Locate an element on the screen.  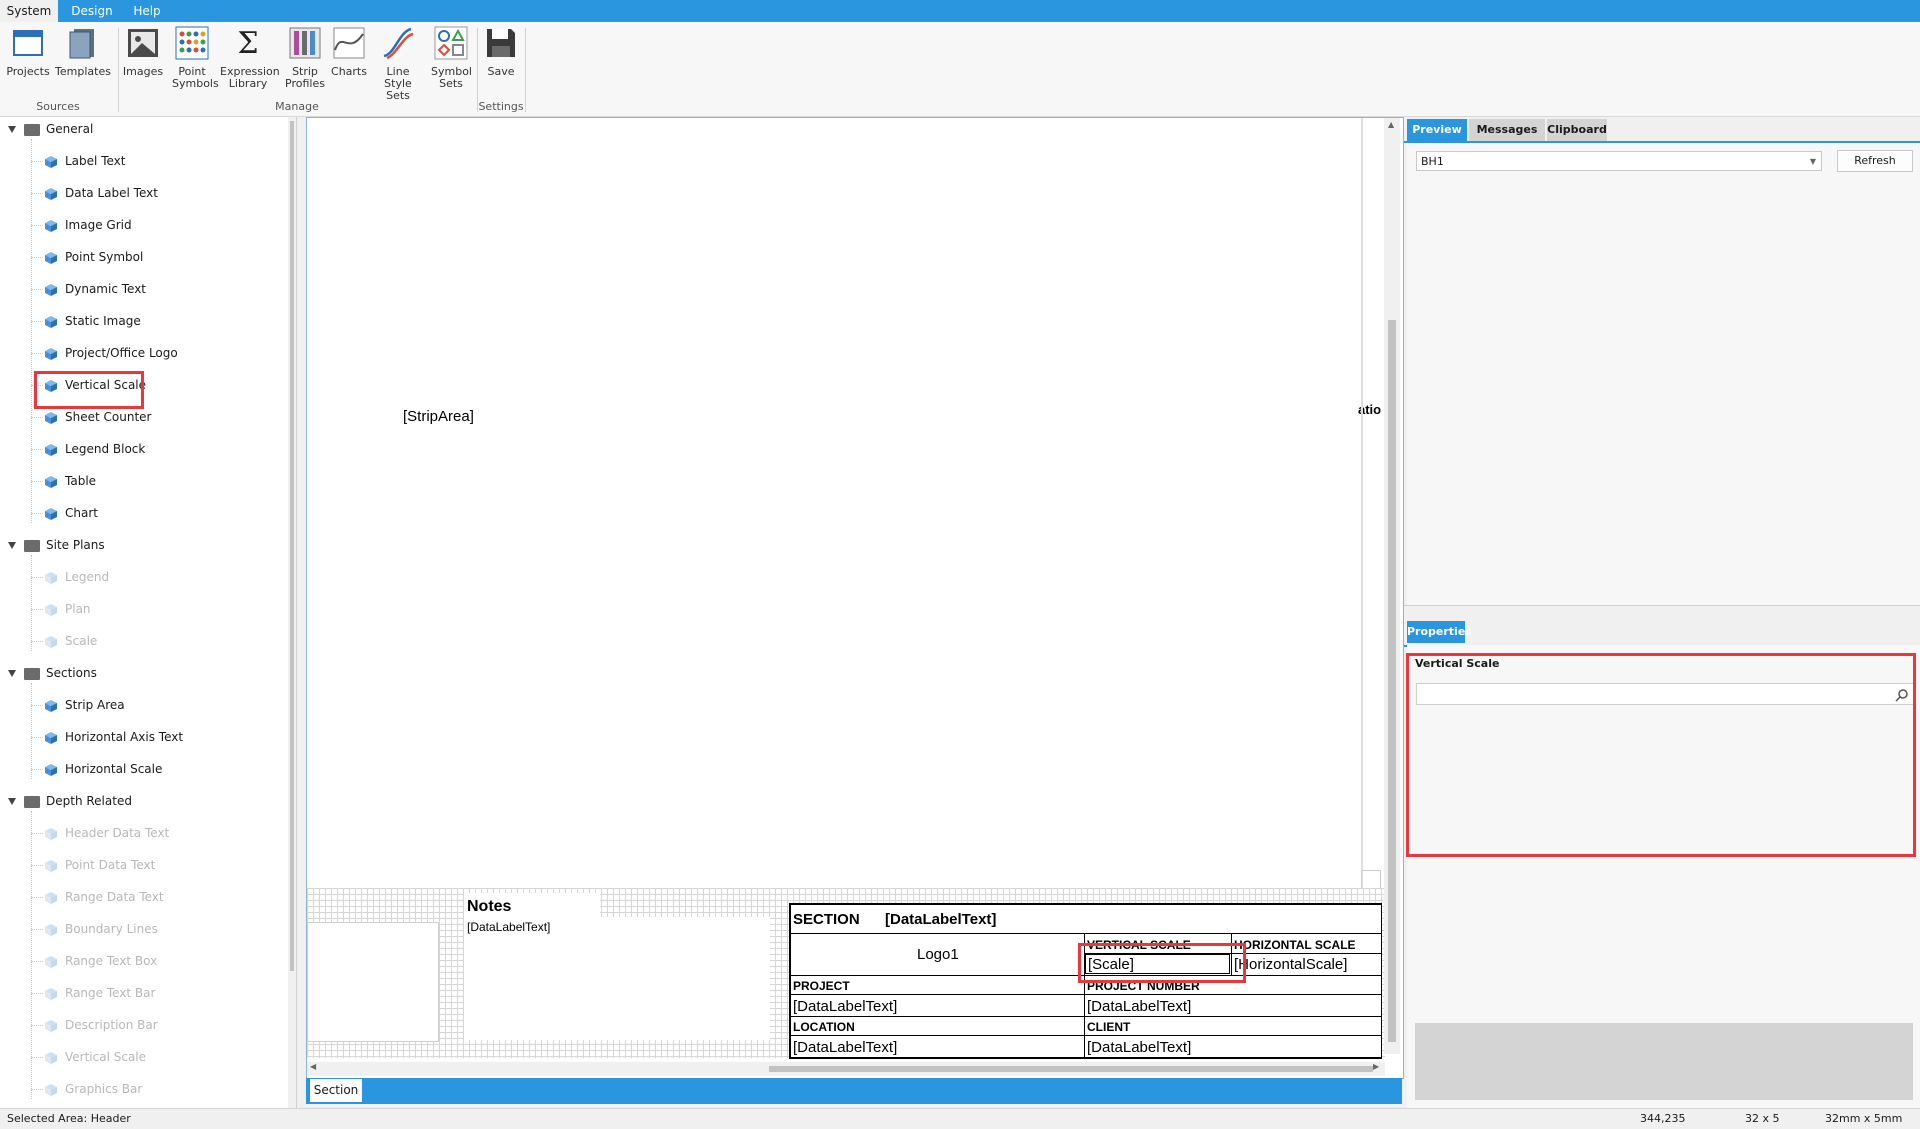
tree-item-chart: Chart is located at coordinates (71, 513).